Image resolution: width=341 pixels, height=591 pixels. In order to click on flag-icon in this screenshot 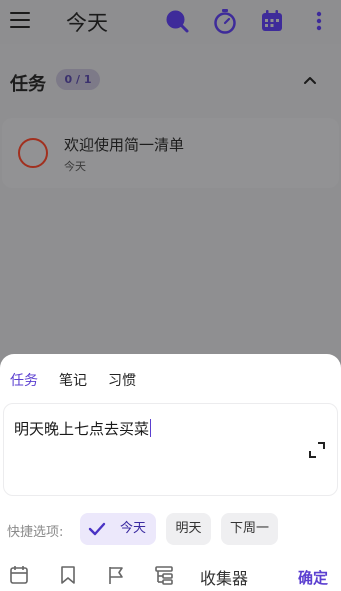, I will do `click(116, 575)`.